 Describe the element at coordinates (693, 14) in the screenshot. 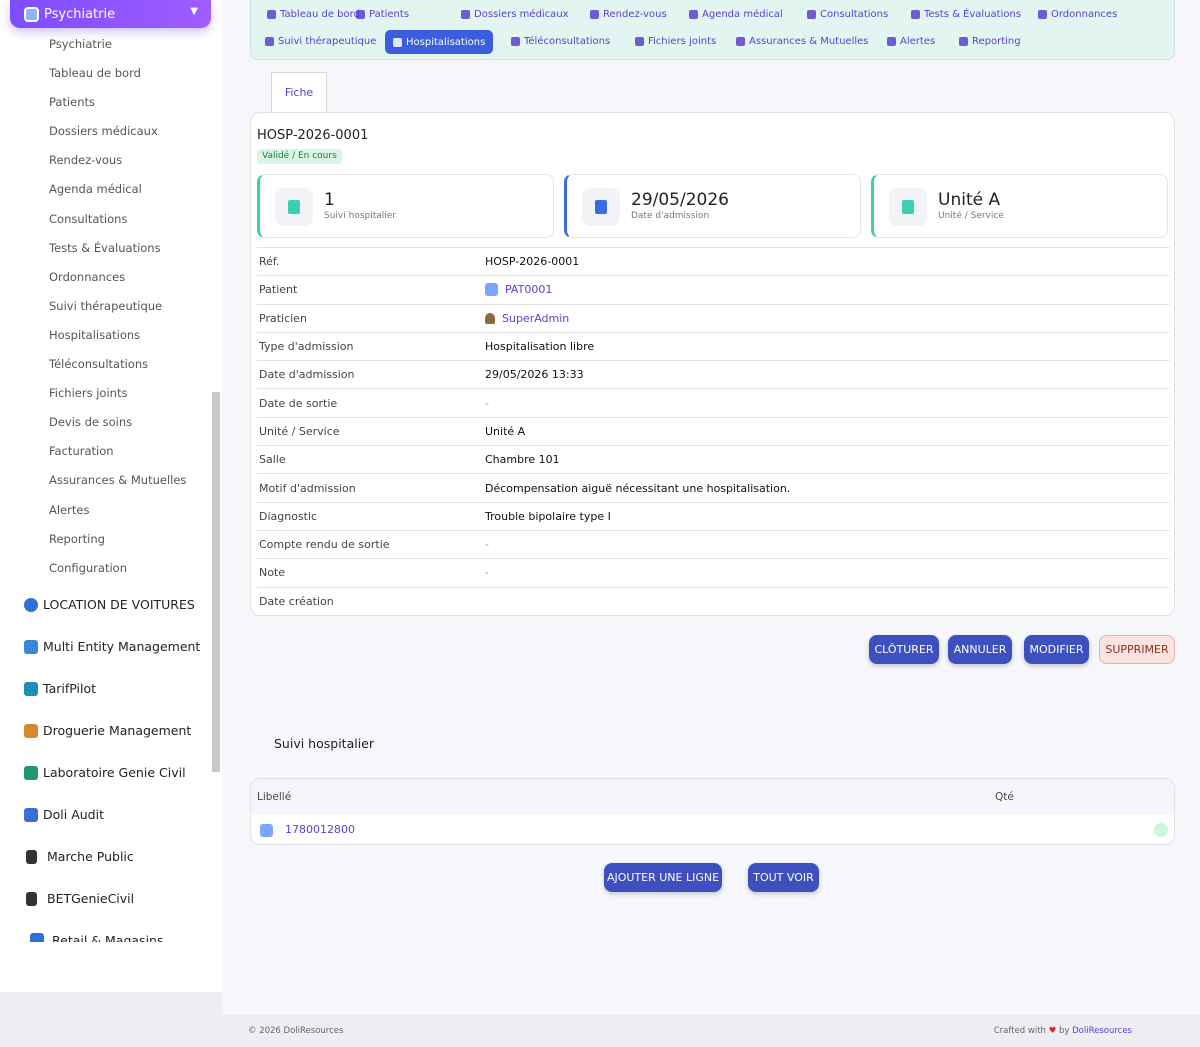

I see `calendar-icon` at that location.